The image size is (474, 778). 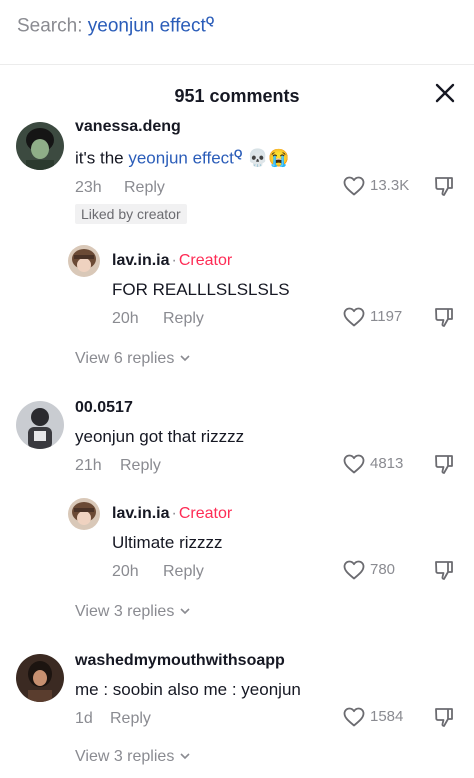 I want to click on like-button: 1584, so click(x=378, y=717).